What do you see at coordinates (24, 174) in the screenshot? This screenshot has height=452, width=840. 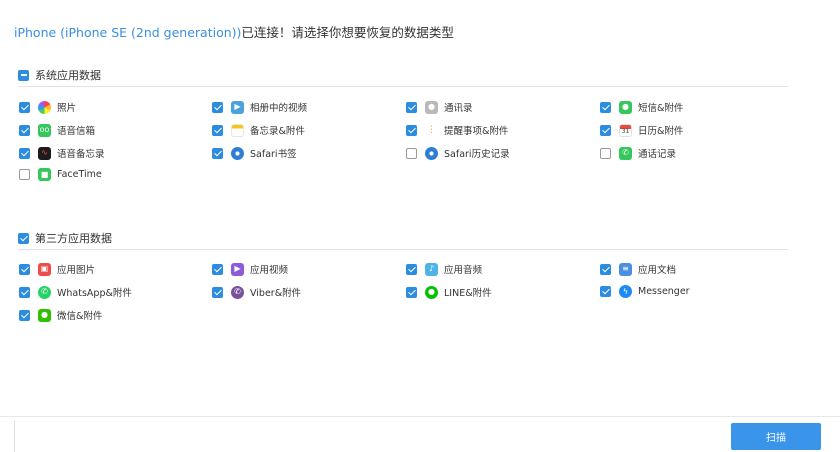 I see `facetime-checkbox` at bounding box center [24, 174].